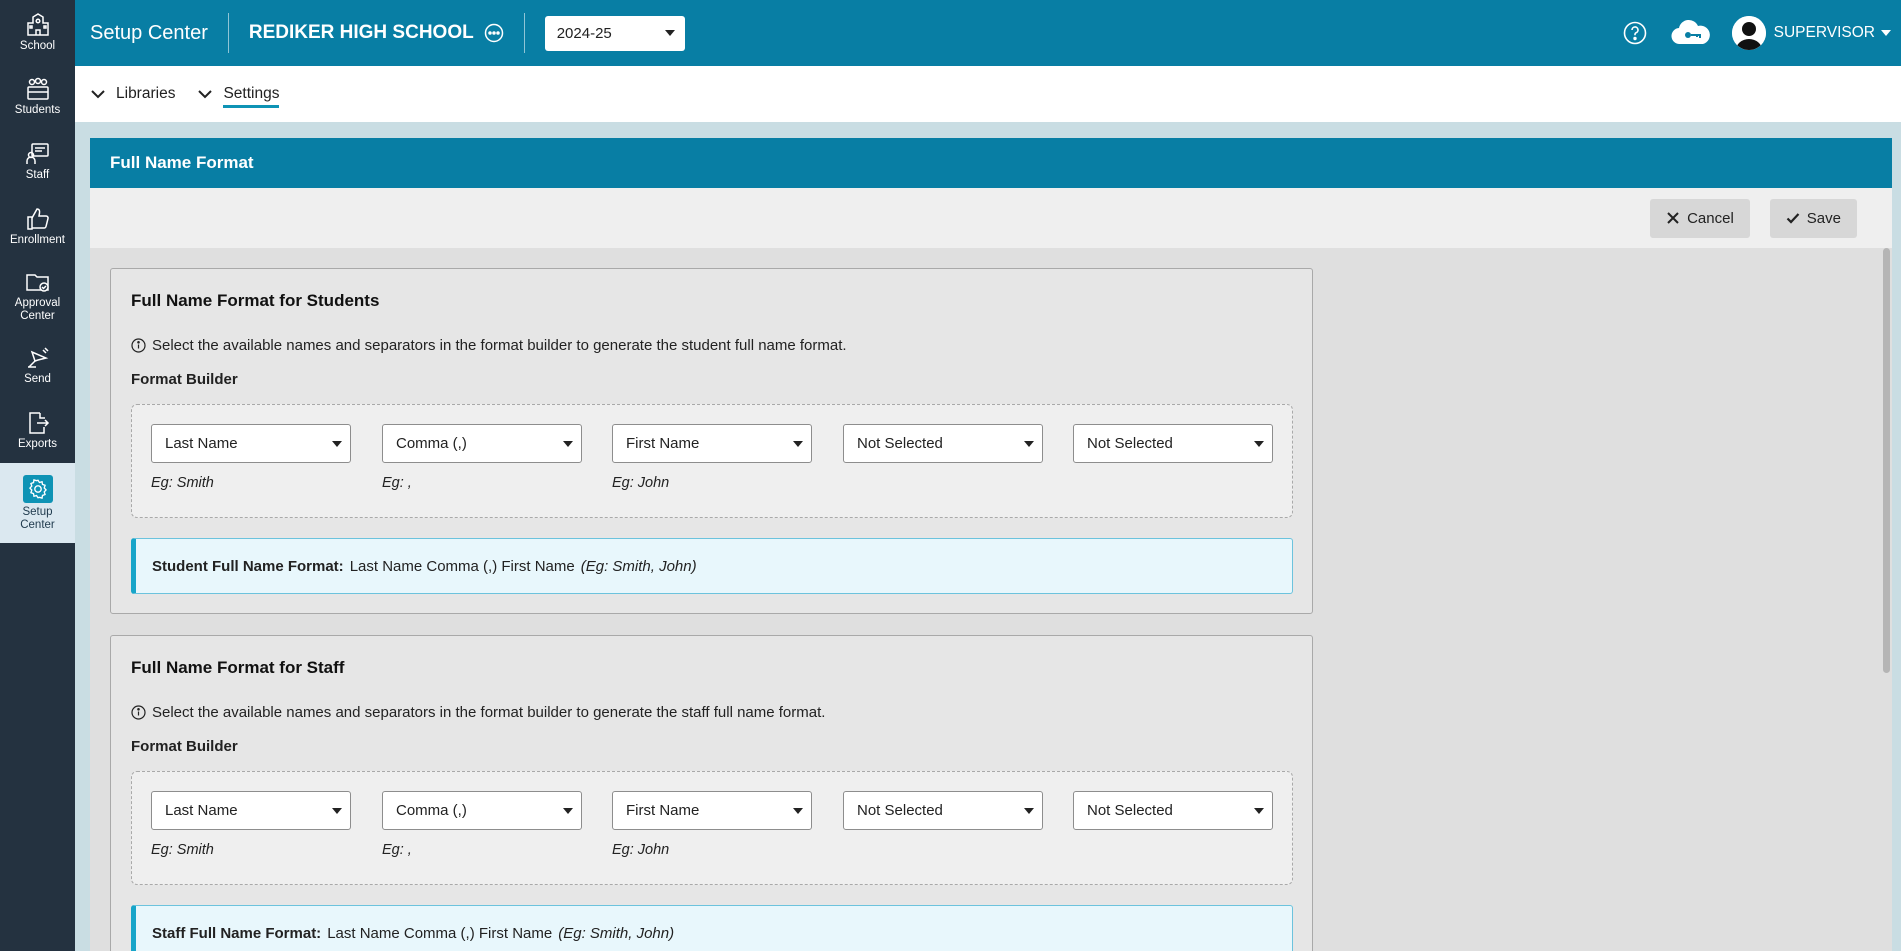  I want to click on close-icon, so click(1673, 218).